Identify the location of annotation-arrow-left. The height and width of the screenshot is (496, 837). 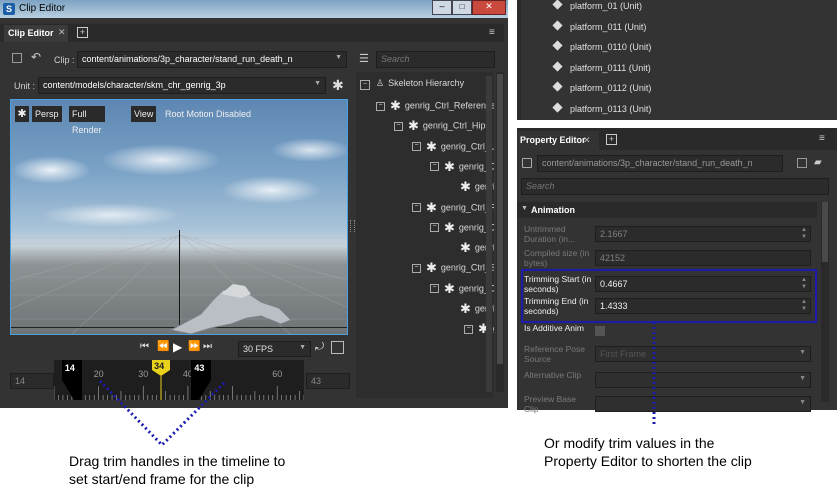
(163, 413).